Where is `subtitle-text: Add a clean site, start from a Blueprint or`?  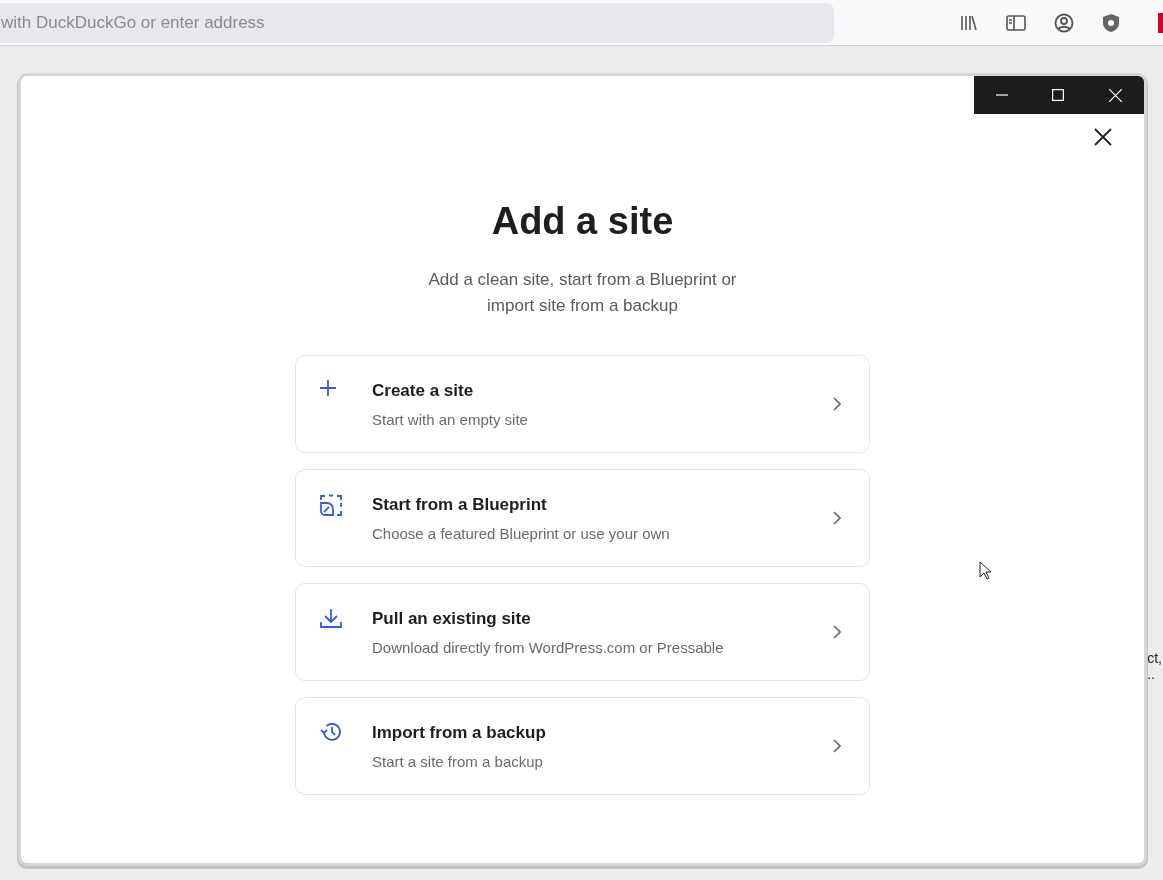 subtitle-text: Add a clean site, start from a Blueprint or is located at coordinates (582, 280).